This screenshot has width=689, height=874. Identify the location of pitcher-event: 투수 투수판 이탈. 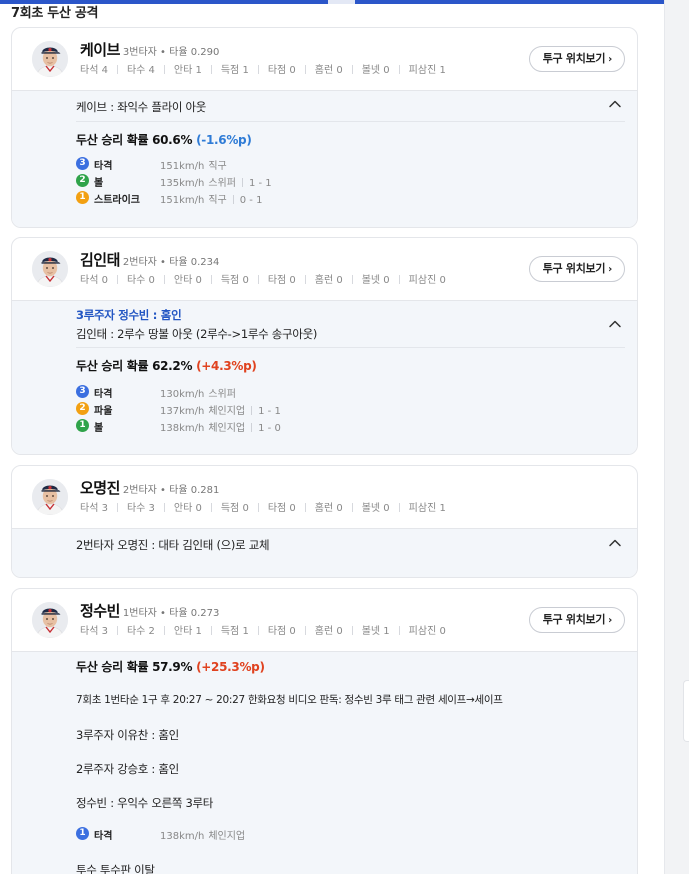
(115, 868).